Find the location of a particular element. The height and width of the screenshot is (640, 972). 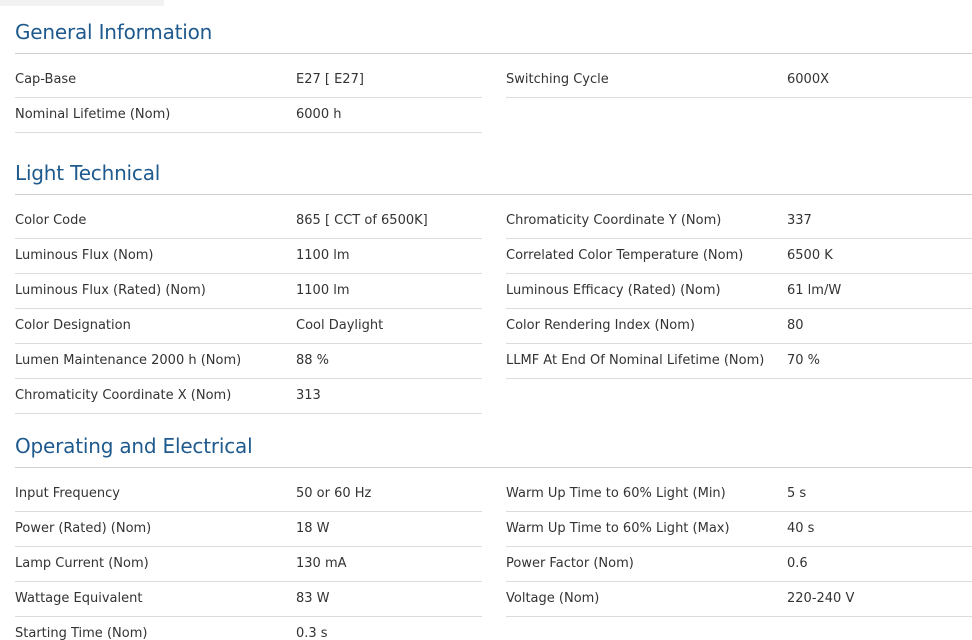

spec-row: Switching Cycle 6000X is located at coordinates (739, 80).